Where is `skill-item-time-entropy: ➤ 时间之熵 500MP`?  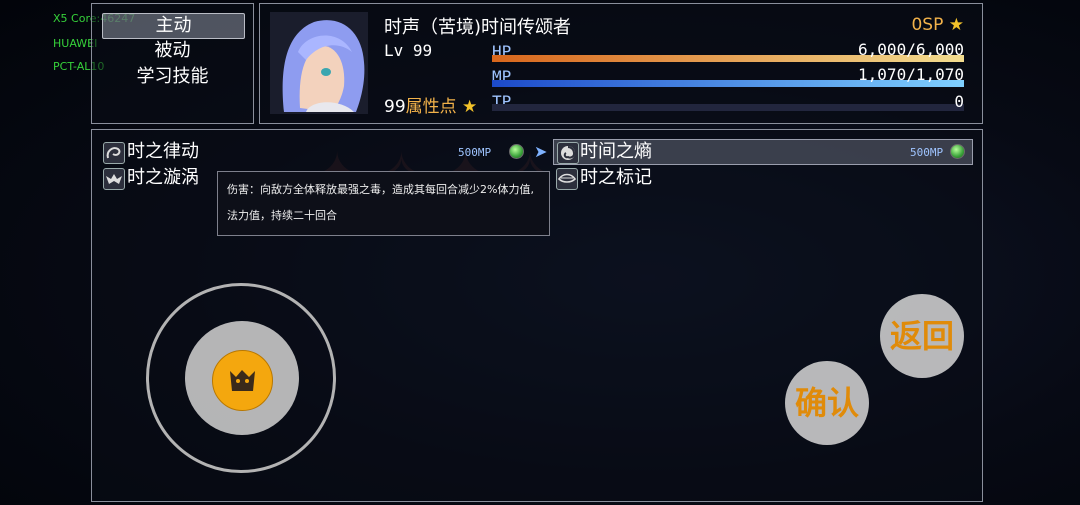
skill-item-time-entropy: ➤ 时间之熵 500MP is located at coordinates (753, 152).